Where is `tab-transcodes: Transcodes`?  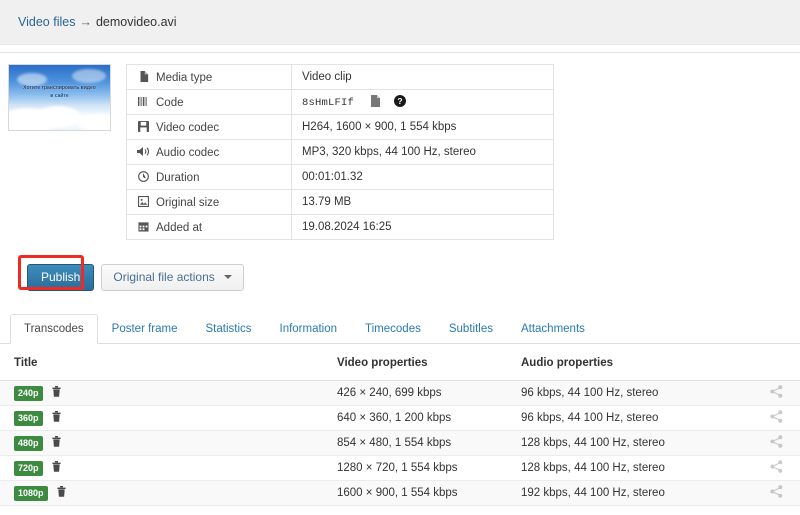 tab-transcodes: Transcodes is located at coordinates (54, 329).